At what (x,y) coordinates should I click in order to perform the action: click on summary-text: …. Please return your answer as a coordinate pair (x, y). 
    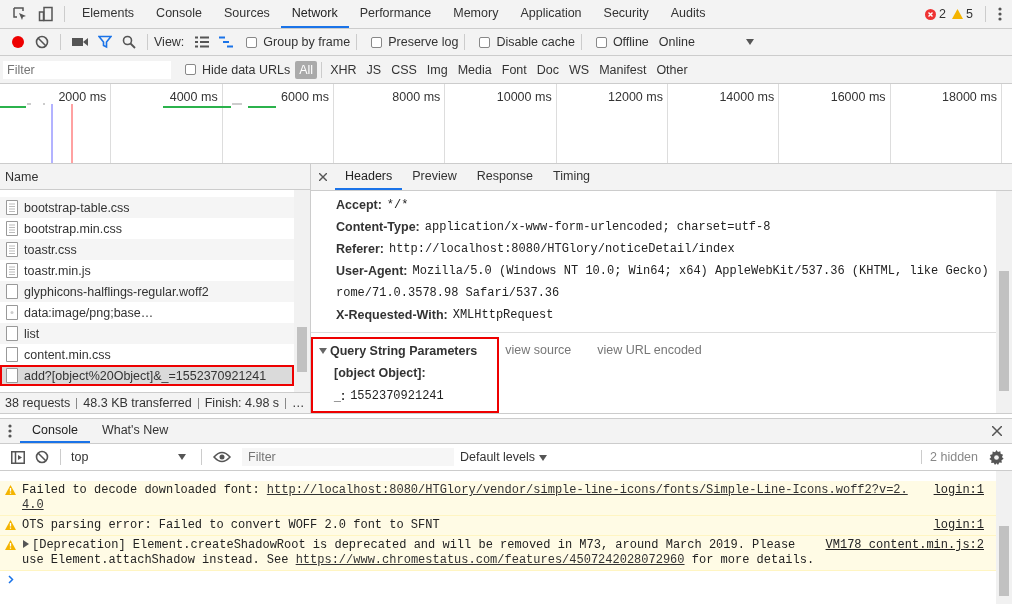
    Looking at the image, I should click on (298, 403).